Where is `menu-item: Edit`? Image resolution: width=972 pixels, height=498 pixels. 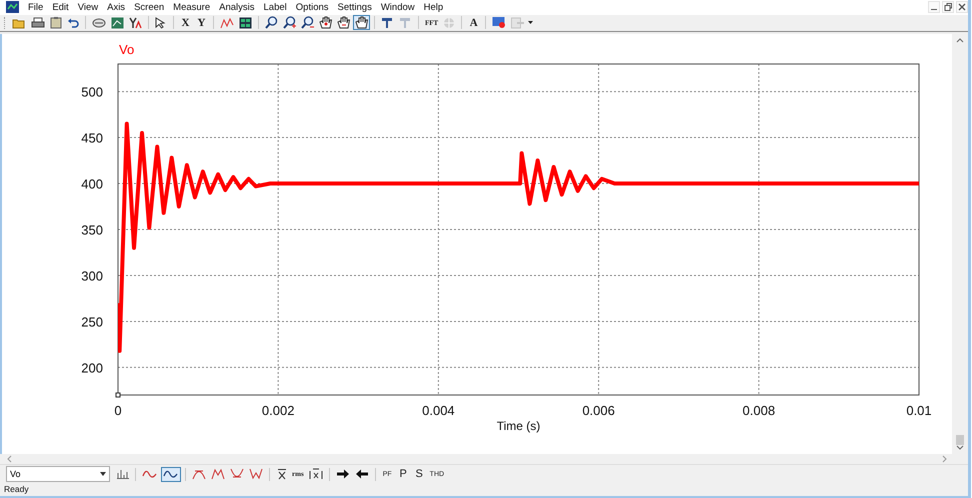
menu-item: Edit is located at coordinates (61, 7).